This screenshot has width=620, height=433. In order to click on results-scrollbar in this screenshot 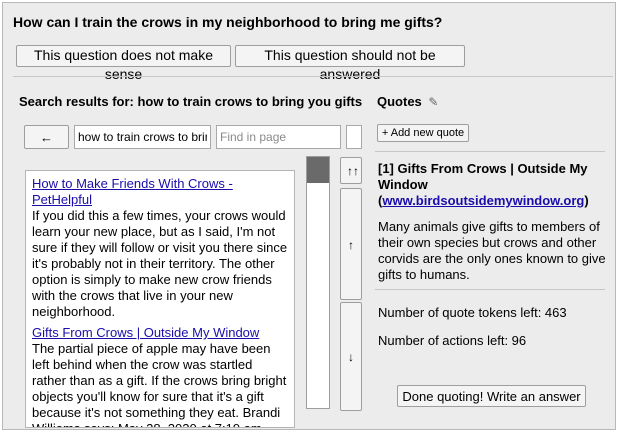, I will do `click(318, 282)`.